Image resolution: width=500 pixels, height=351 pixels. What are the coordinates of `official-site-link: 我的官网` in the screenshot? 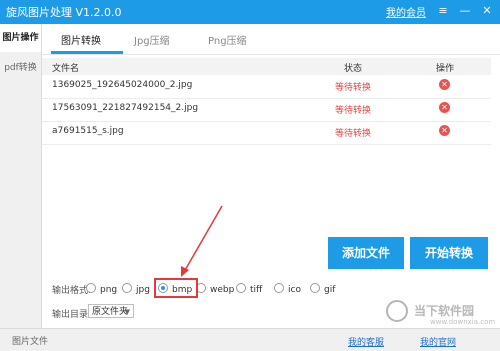 It's located at (438, 341).